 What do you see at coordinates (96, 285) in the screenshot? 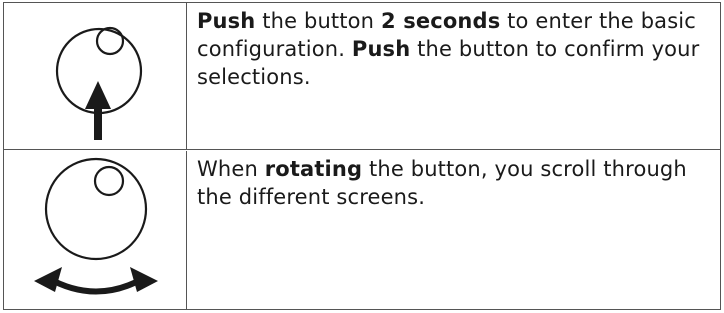
I see `rotation-arc` at bounding box center [96, 285].